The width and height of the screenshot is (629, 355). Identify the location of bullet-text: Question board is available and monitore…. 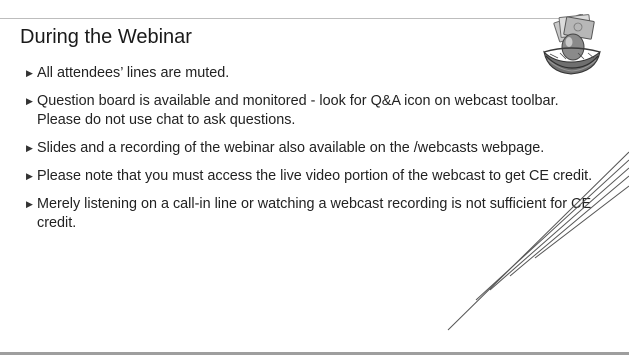
(298, 110).